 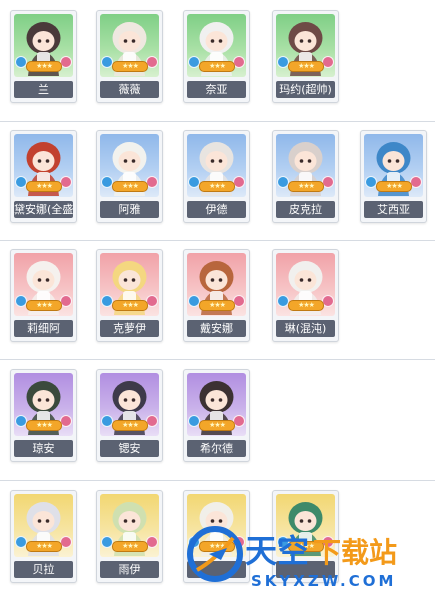 I want to click on character-name: 戴安娜, so click(x=216, y=328).